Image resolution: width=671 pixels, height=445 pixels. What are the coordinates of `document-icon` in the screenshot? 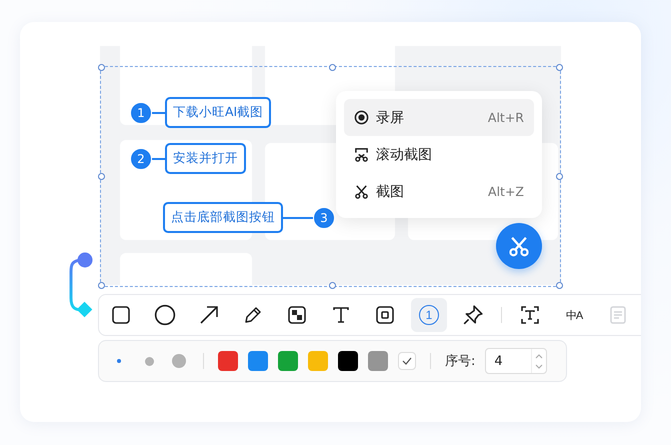 It's located at (618, 315).